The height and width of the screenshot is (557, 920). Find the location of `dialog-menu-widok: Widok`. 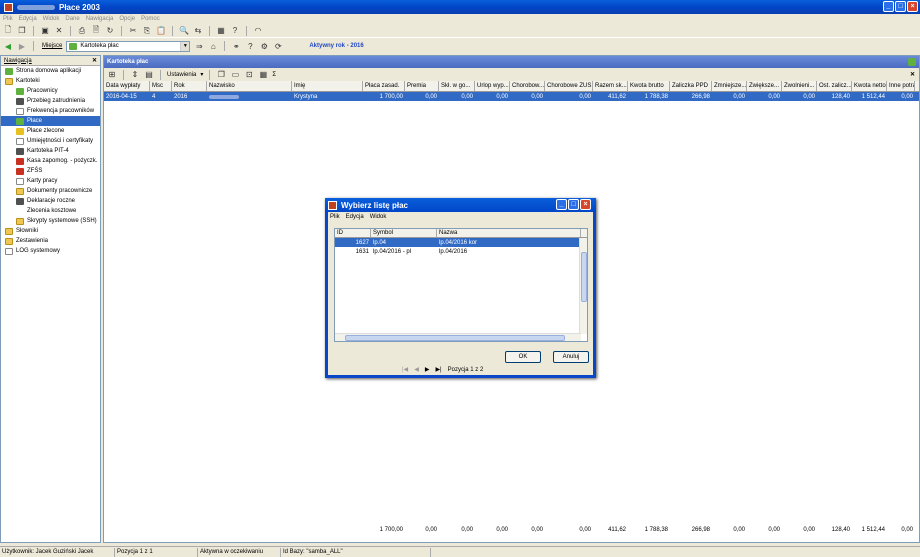

dialog-menu-widok: Widok is located at coordinates (378, 217).